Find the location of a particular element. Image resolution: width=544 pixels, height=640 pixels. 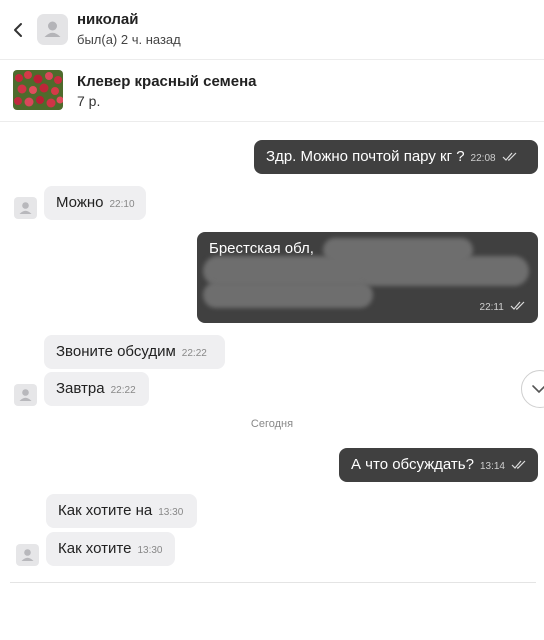

back-arrow-icon is located at coordinates (18, 30).